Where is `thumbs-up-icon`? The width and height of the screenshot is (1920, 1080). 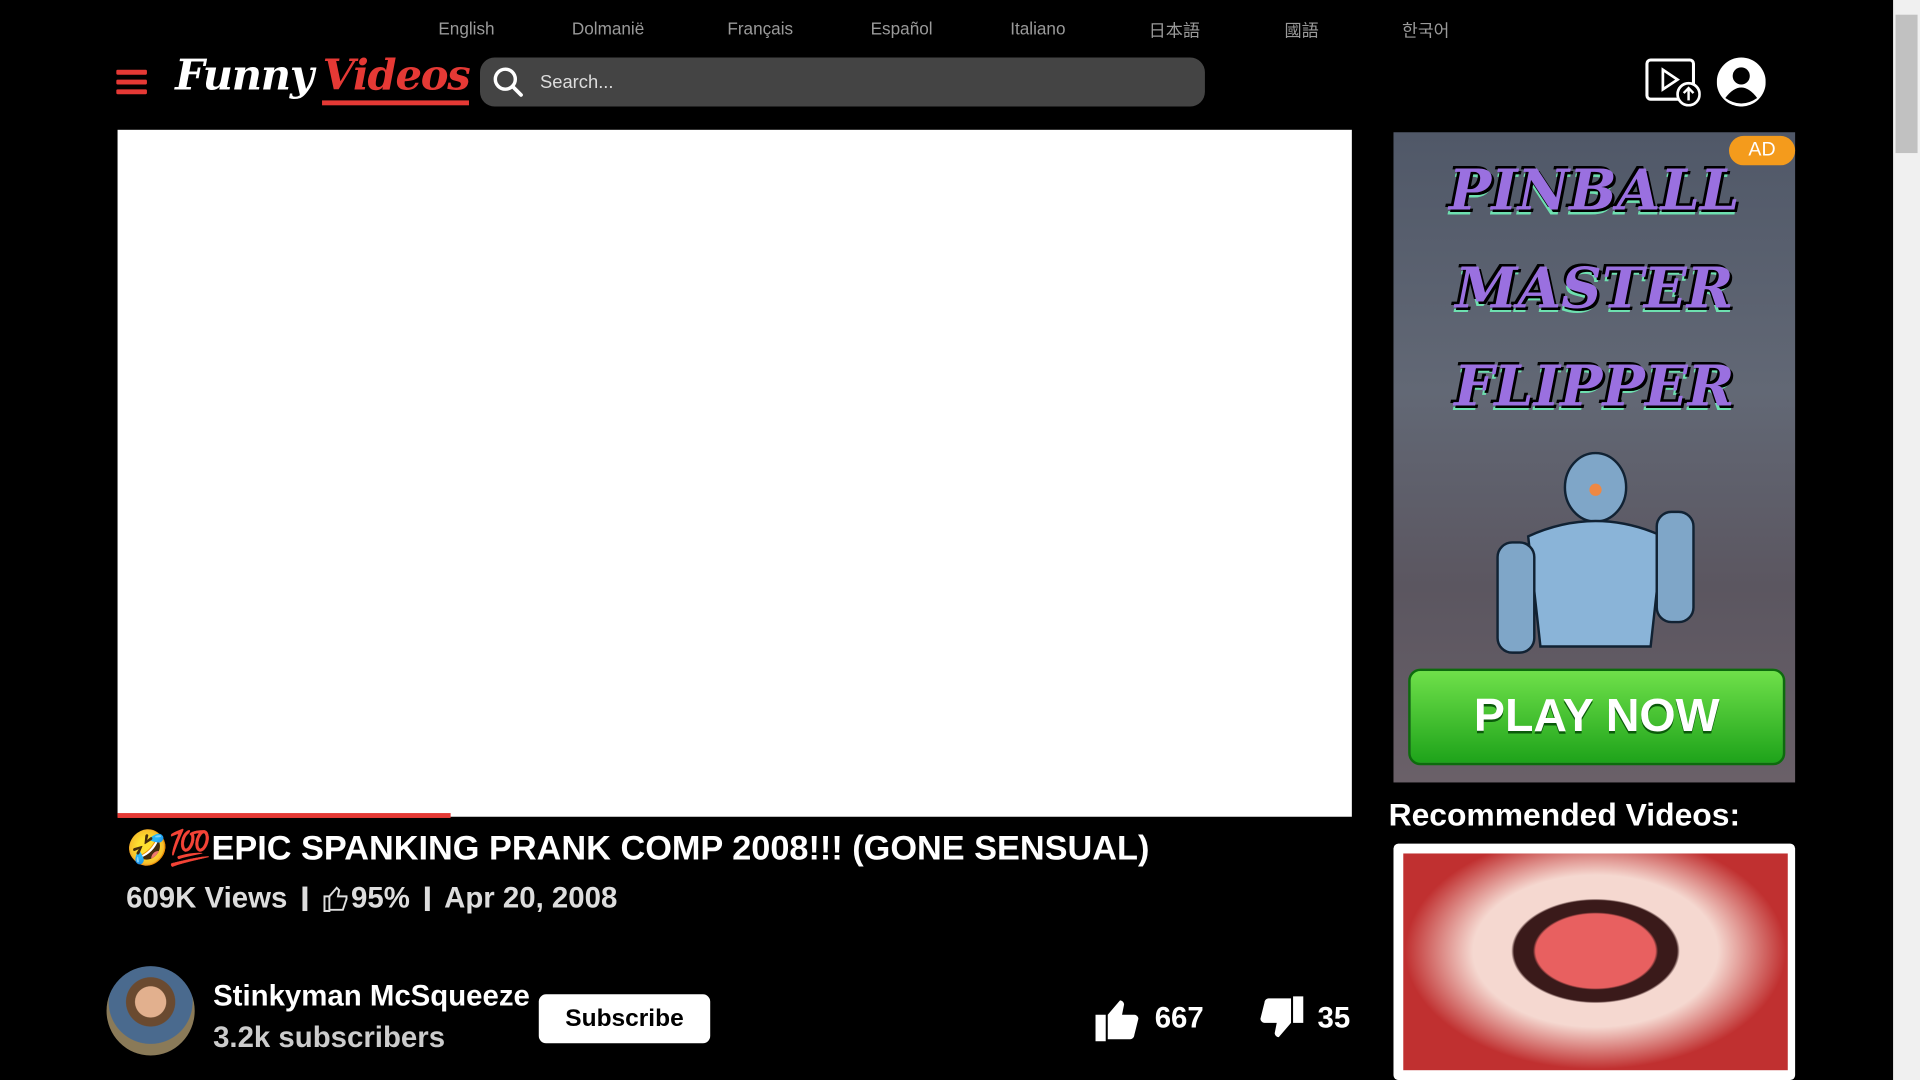 thumbs-up-icon is located at coordinates (1117, 1021).